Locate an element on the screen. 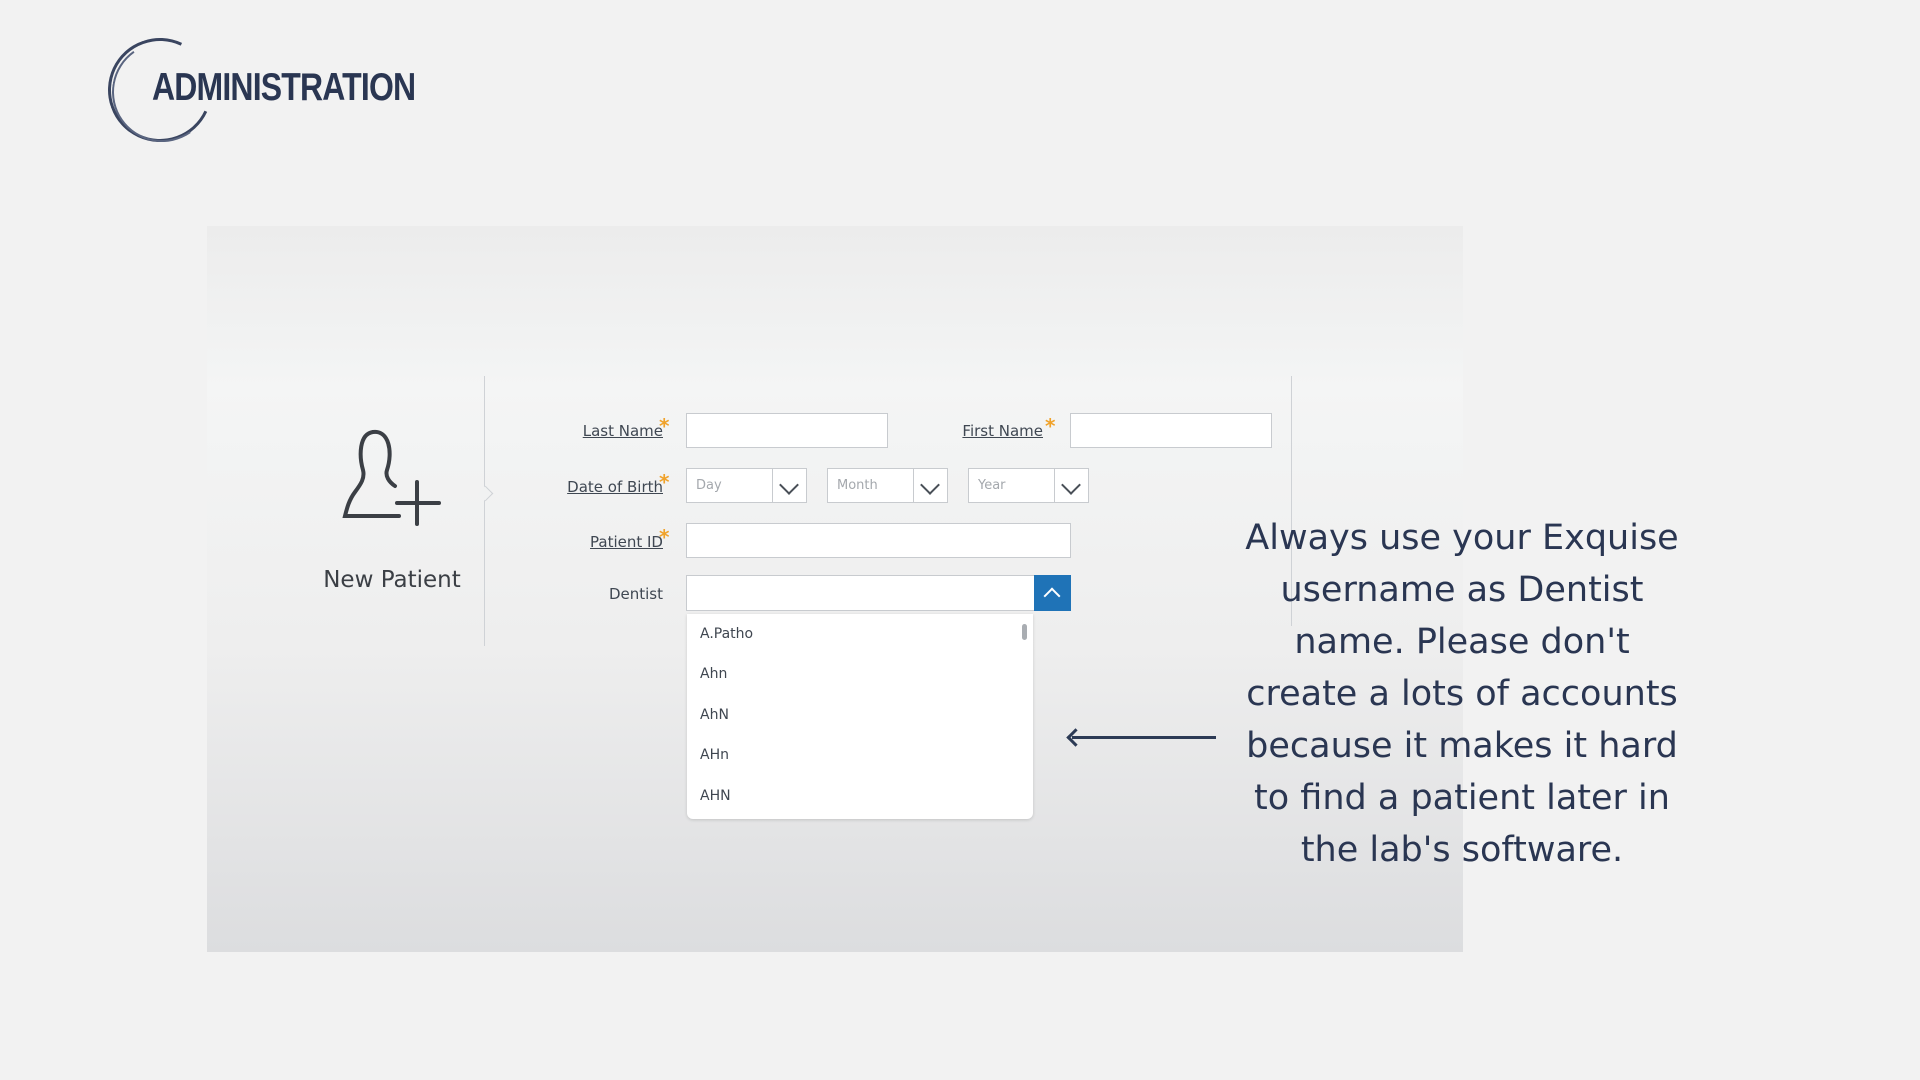  chevron-up-icon is located at coordinates (1052, 596).